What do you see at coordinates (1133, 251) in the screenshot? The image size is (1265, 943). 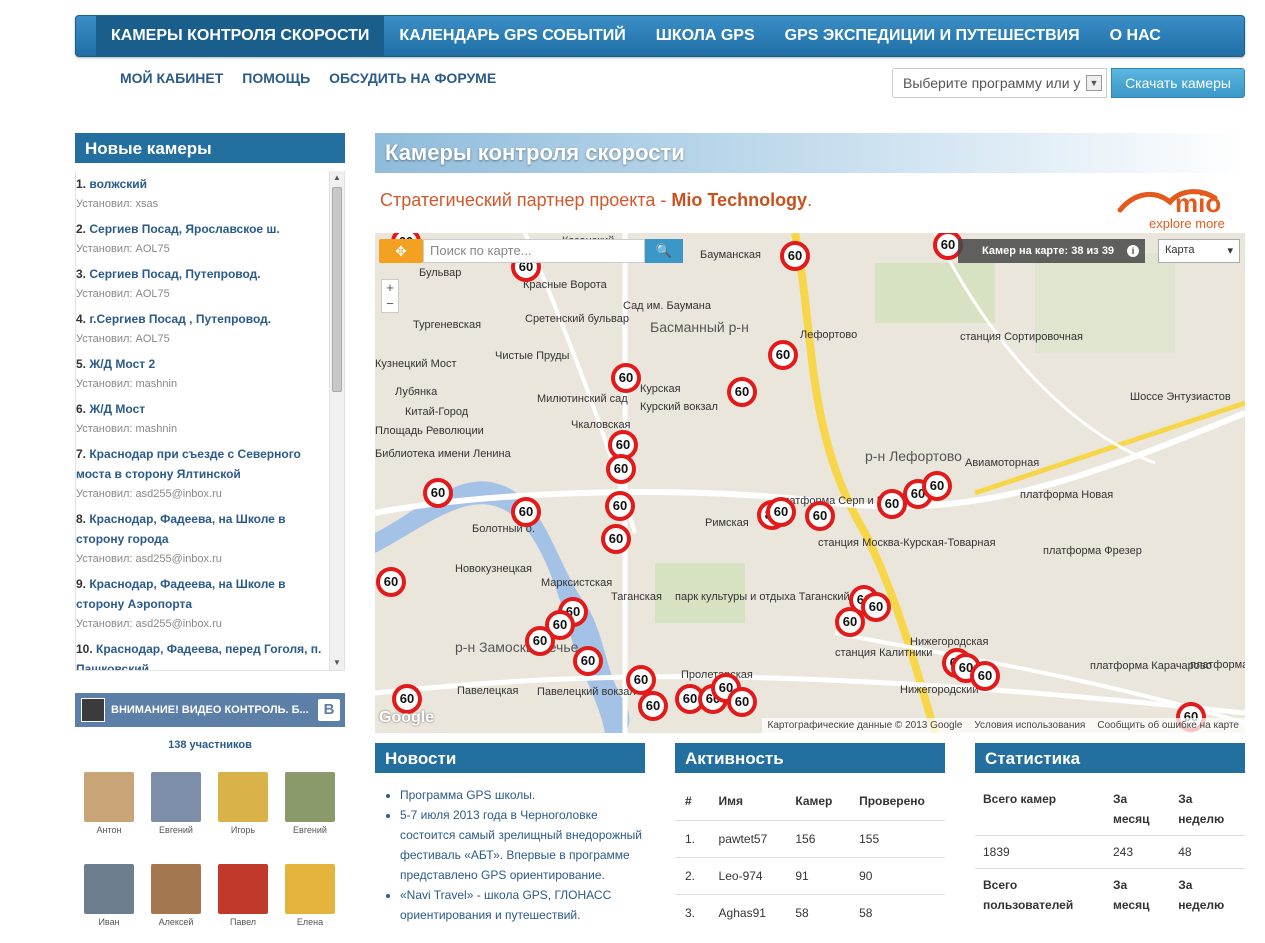 I see `info-icon: i` at bounding box center [1133, 251].